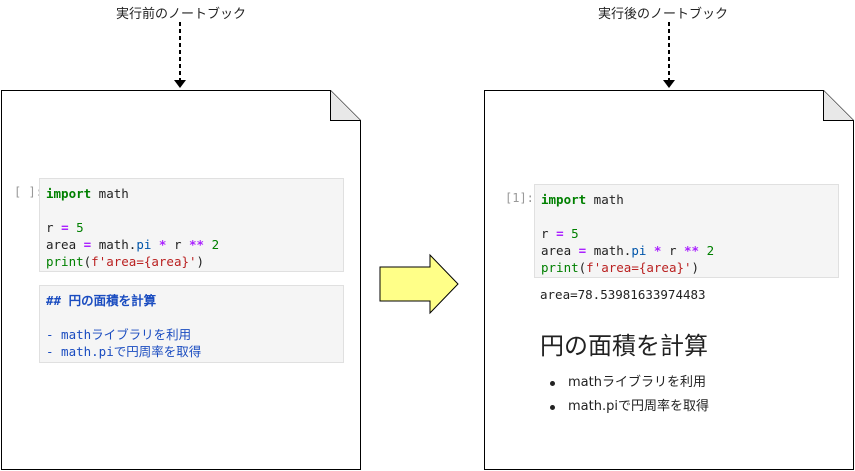 The height and width of the screenshot is (471, 855). Describe the element at coordinates (119, 334) in the screenshot. I see `markdown-item-source: - mathライブラリを利用` at that location.